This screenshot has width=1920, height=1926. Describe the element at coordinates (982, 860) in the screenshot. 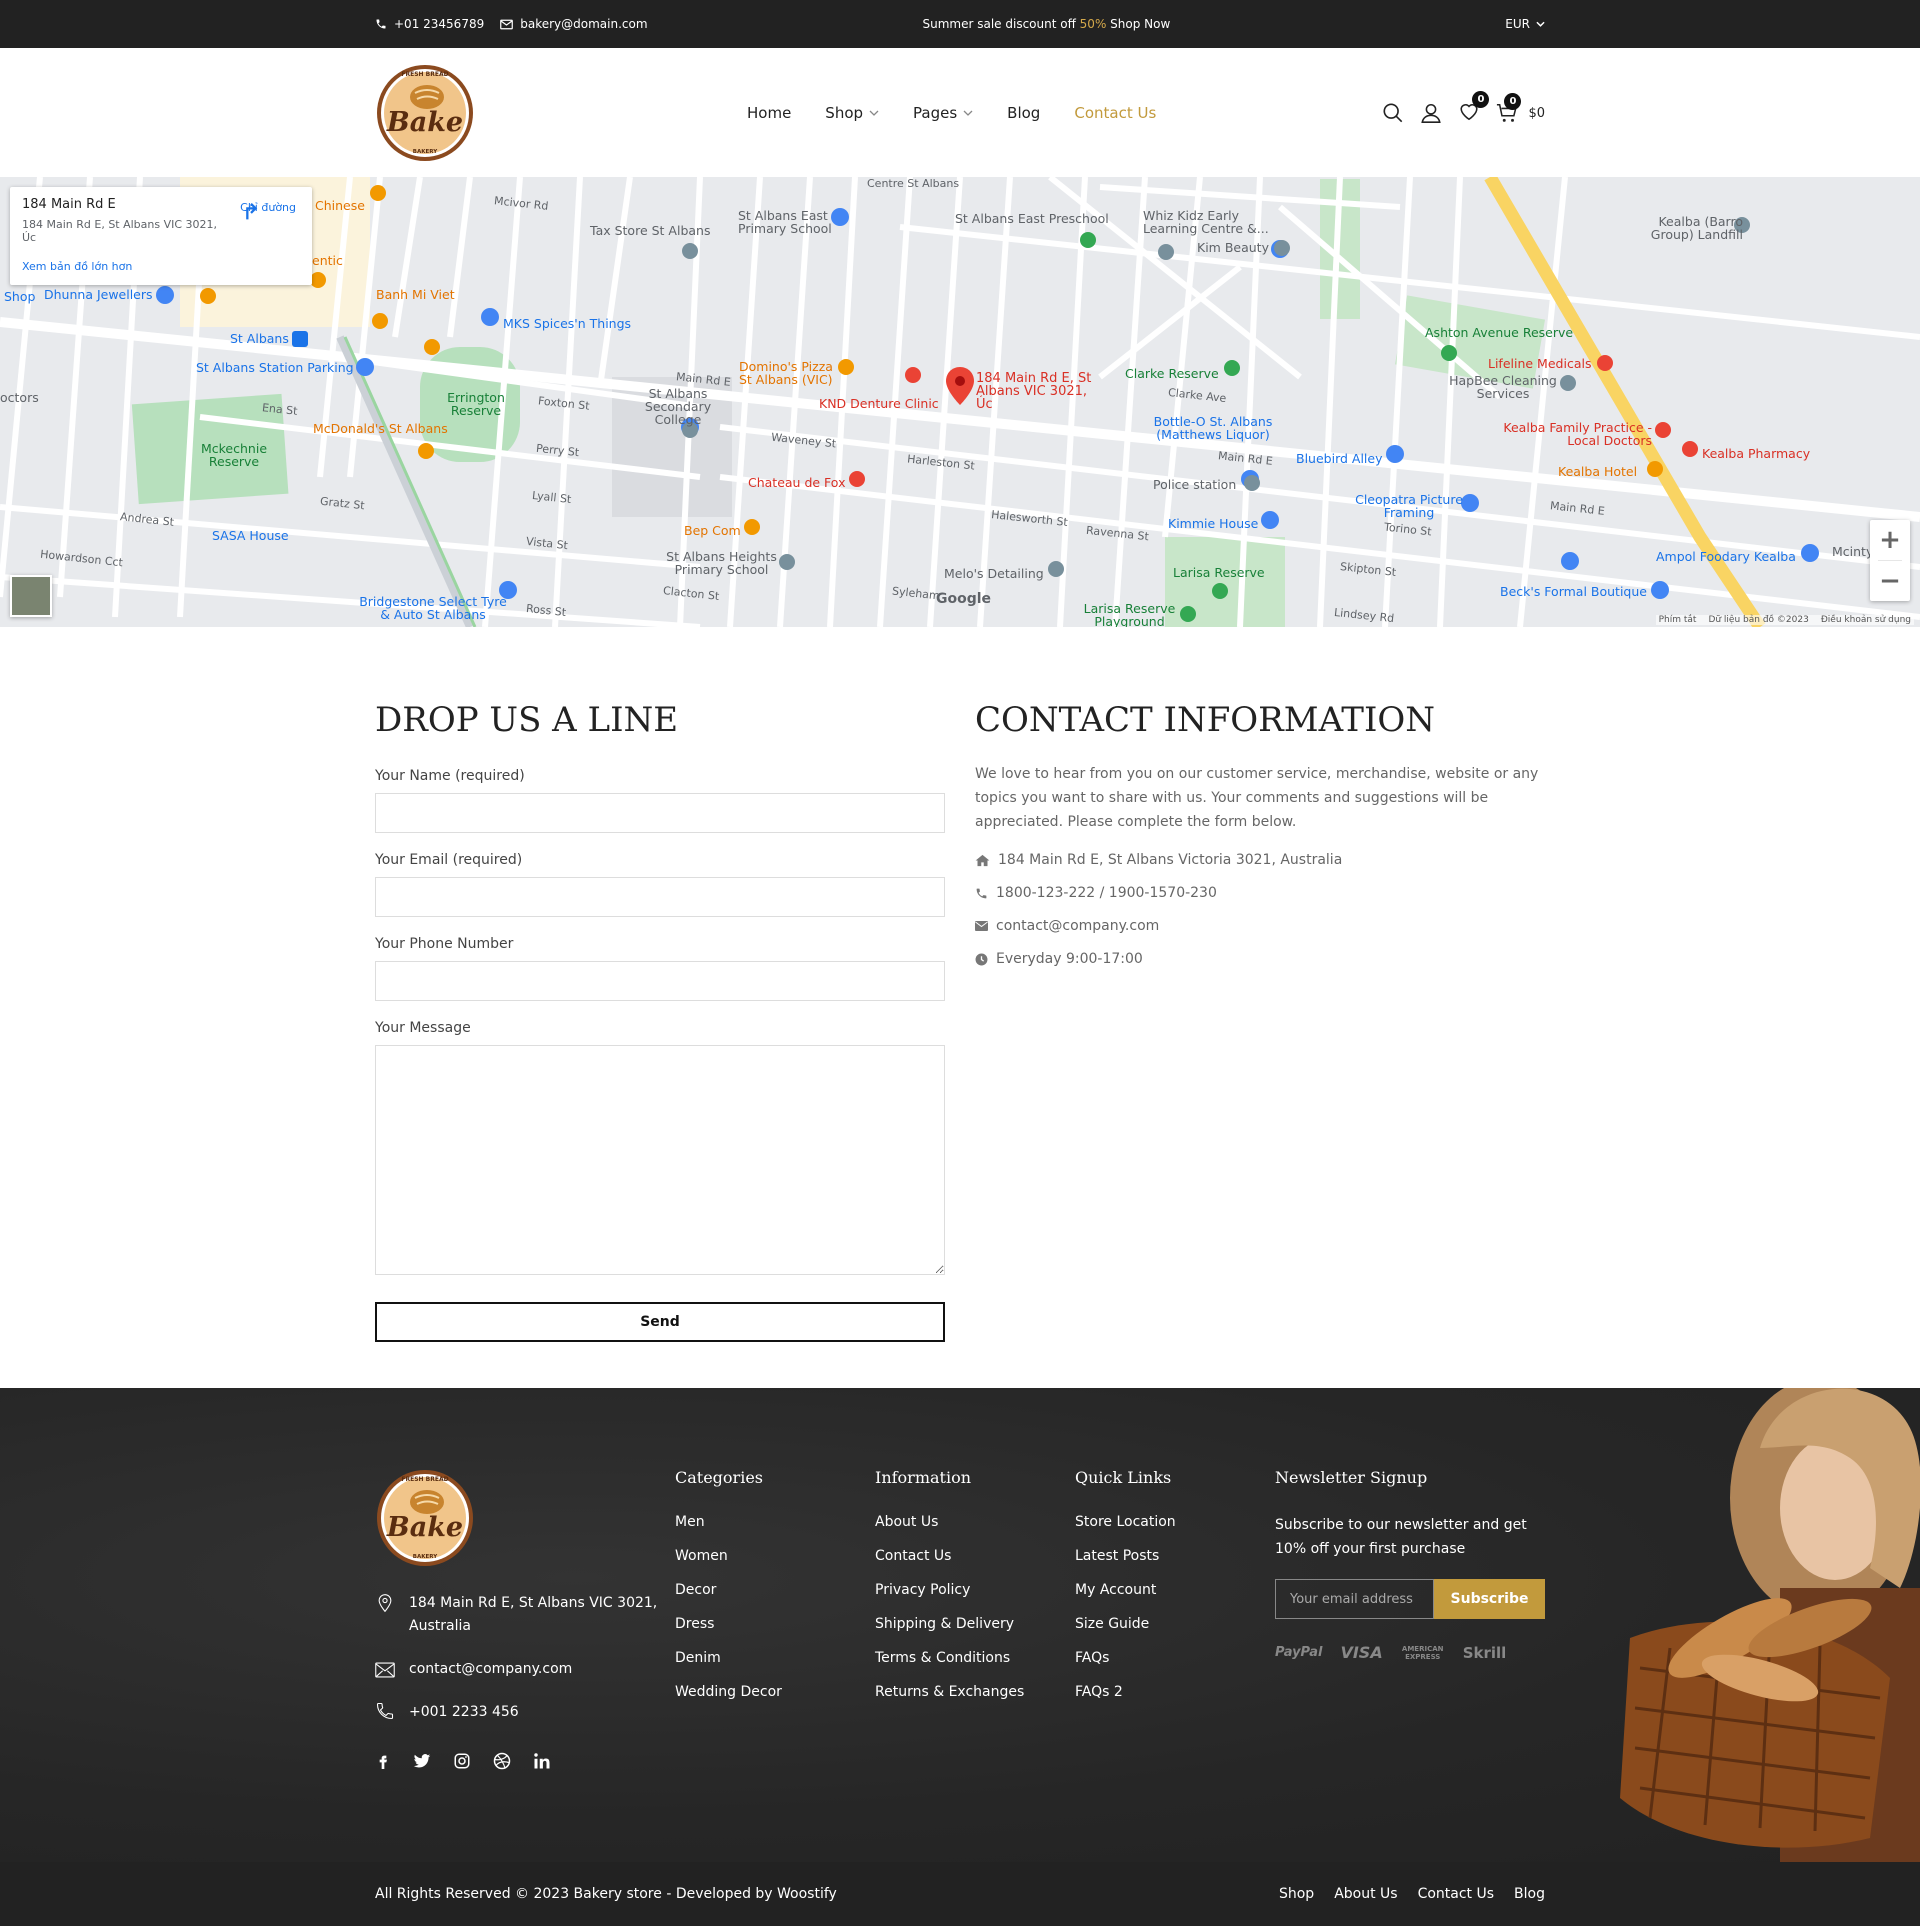

I see `home-icon` at that location.